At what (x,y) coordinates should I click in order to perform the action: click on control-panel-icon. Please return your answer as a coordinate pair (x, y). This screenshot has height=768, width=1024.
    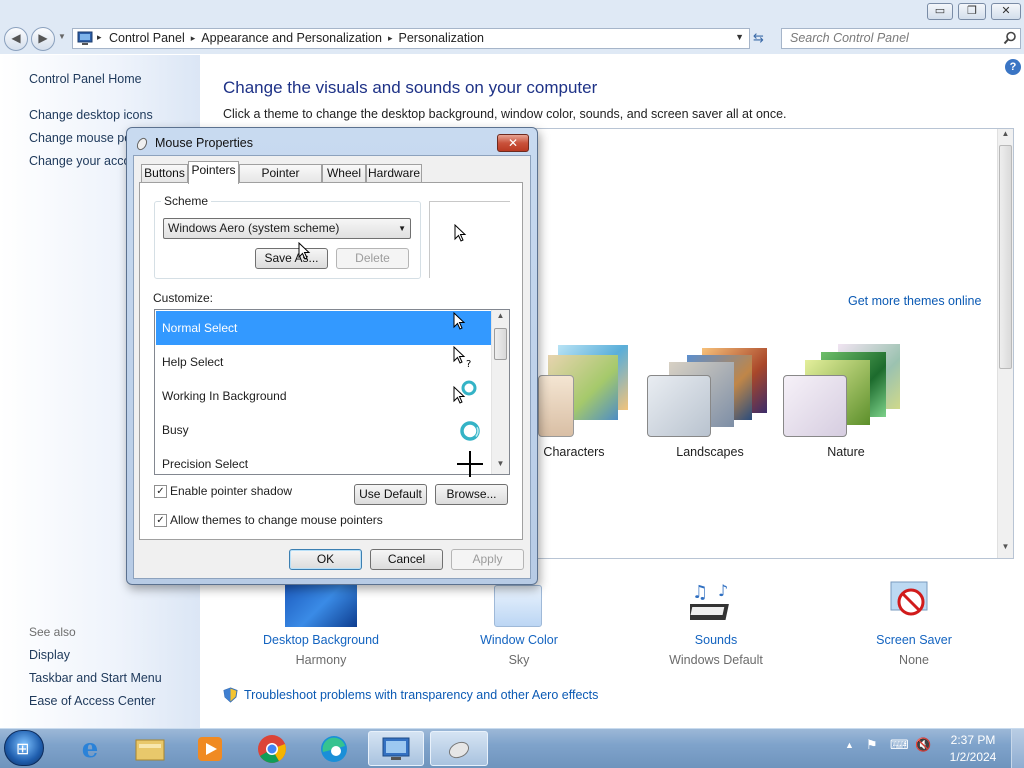
    Looking at the image, I should click on (396, 748).